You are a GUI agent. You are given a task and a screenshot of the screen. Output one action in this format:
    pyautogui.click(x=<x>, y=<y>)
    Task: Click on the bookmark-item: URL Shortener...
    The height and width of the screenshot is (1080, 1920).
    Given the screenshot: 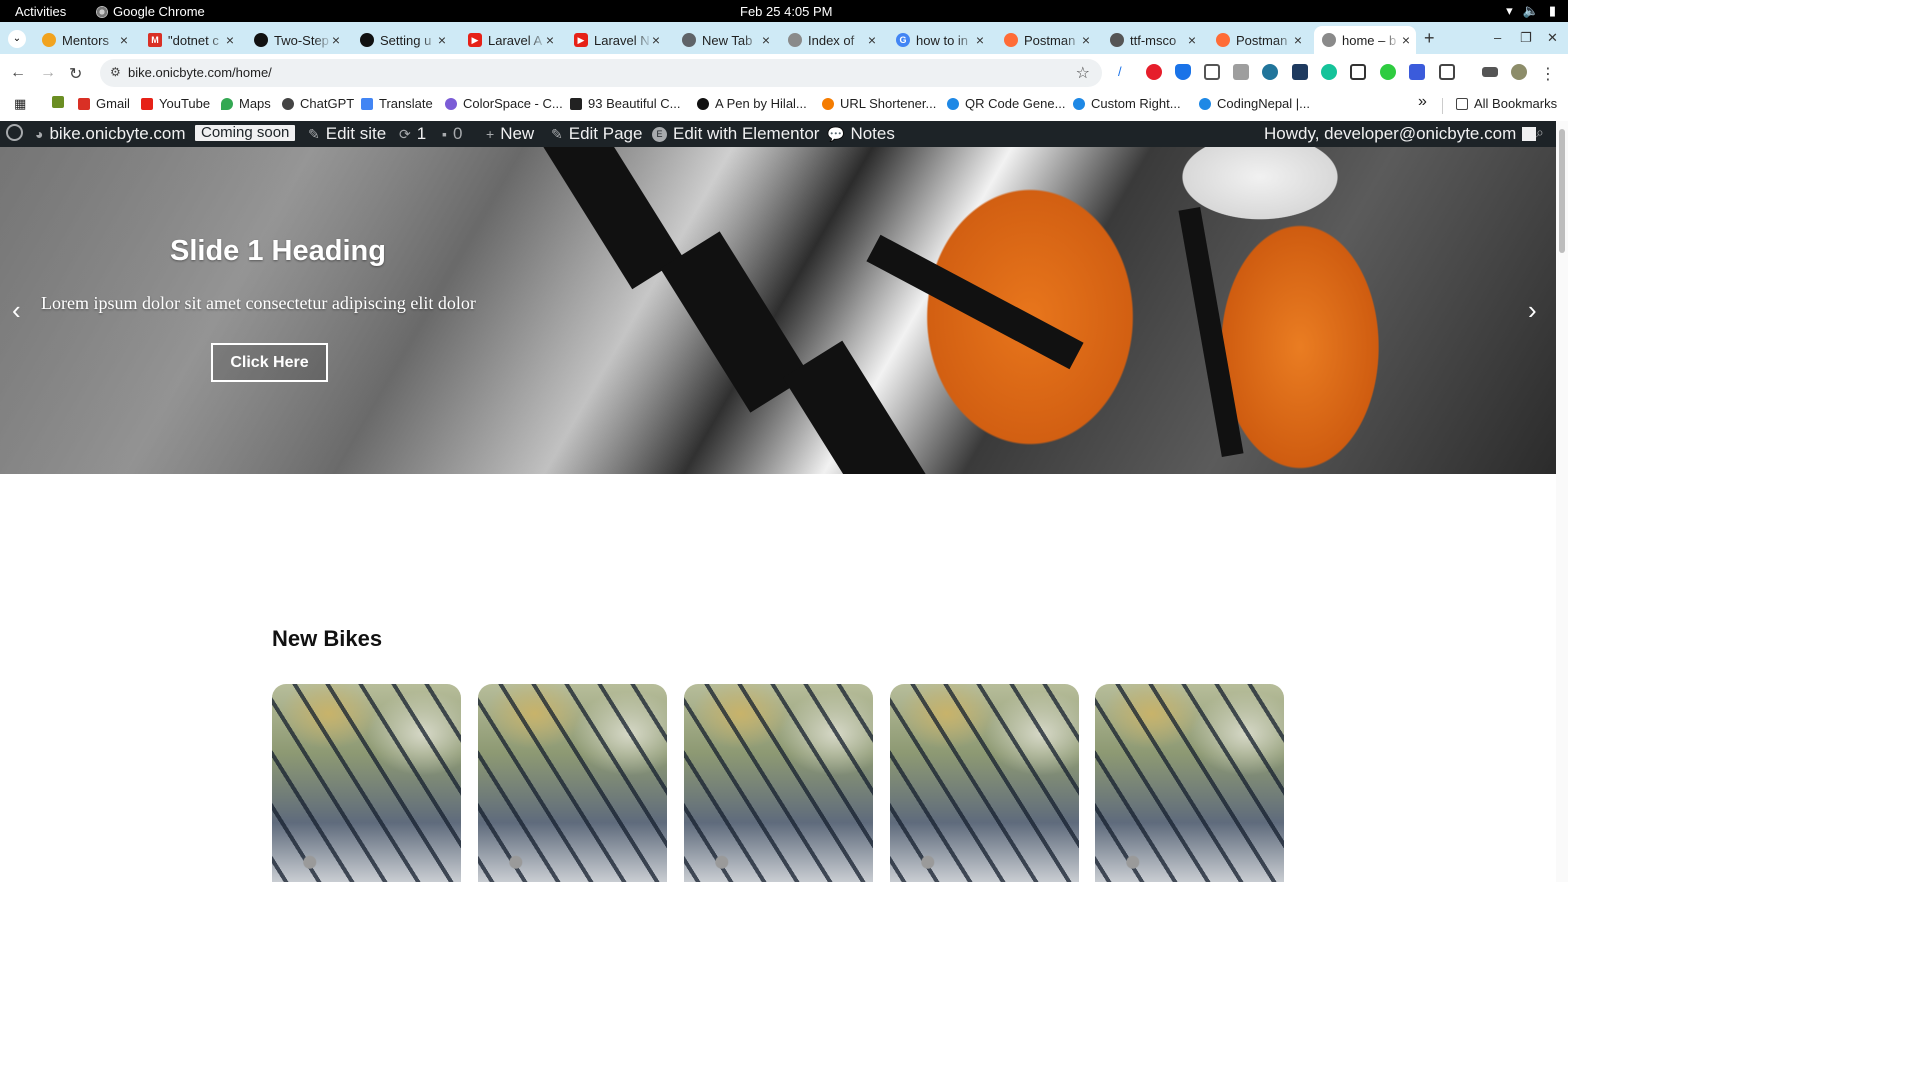 What is the action you would take?
    pyautogui.click(x=879, y=103)
    